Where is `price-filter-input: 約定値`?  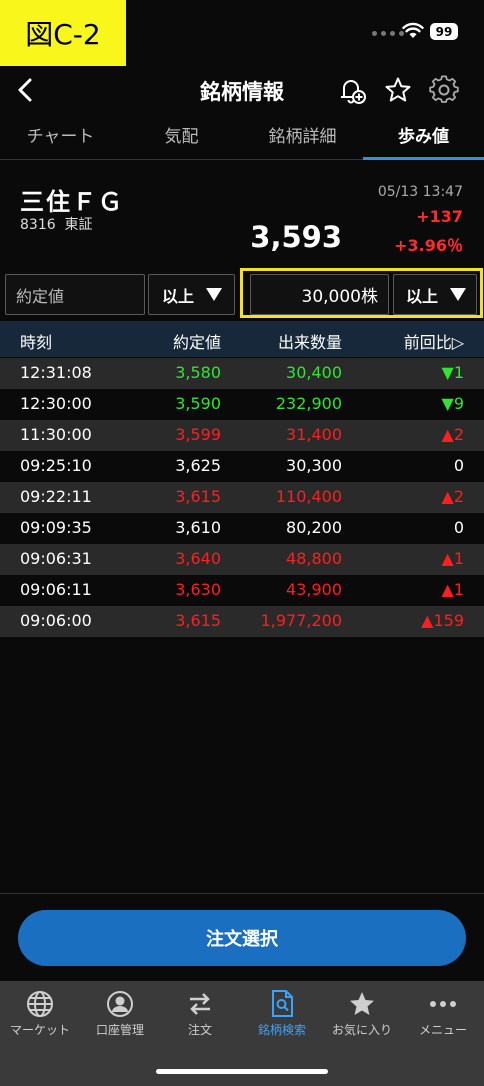
price-filter-input: 約定値 is located at coordinates (75, 294).